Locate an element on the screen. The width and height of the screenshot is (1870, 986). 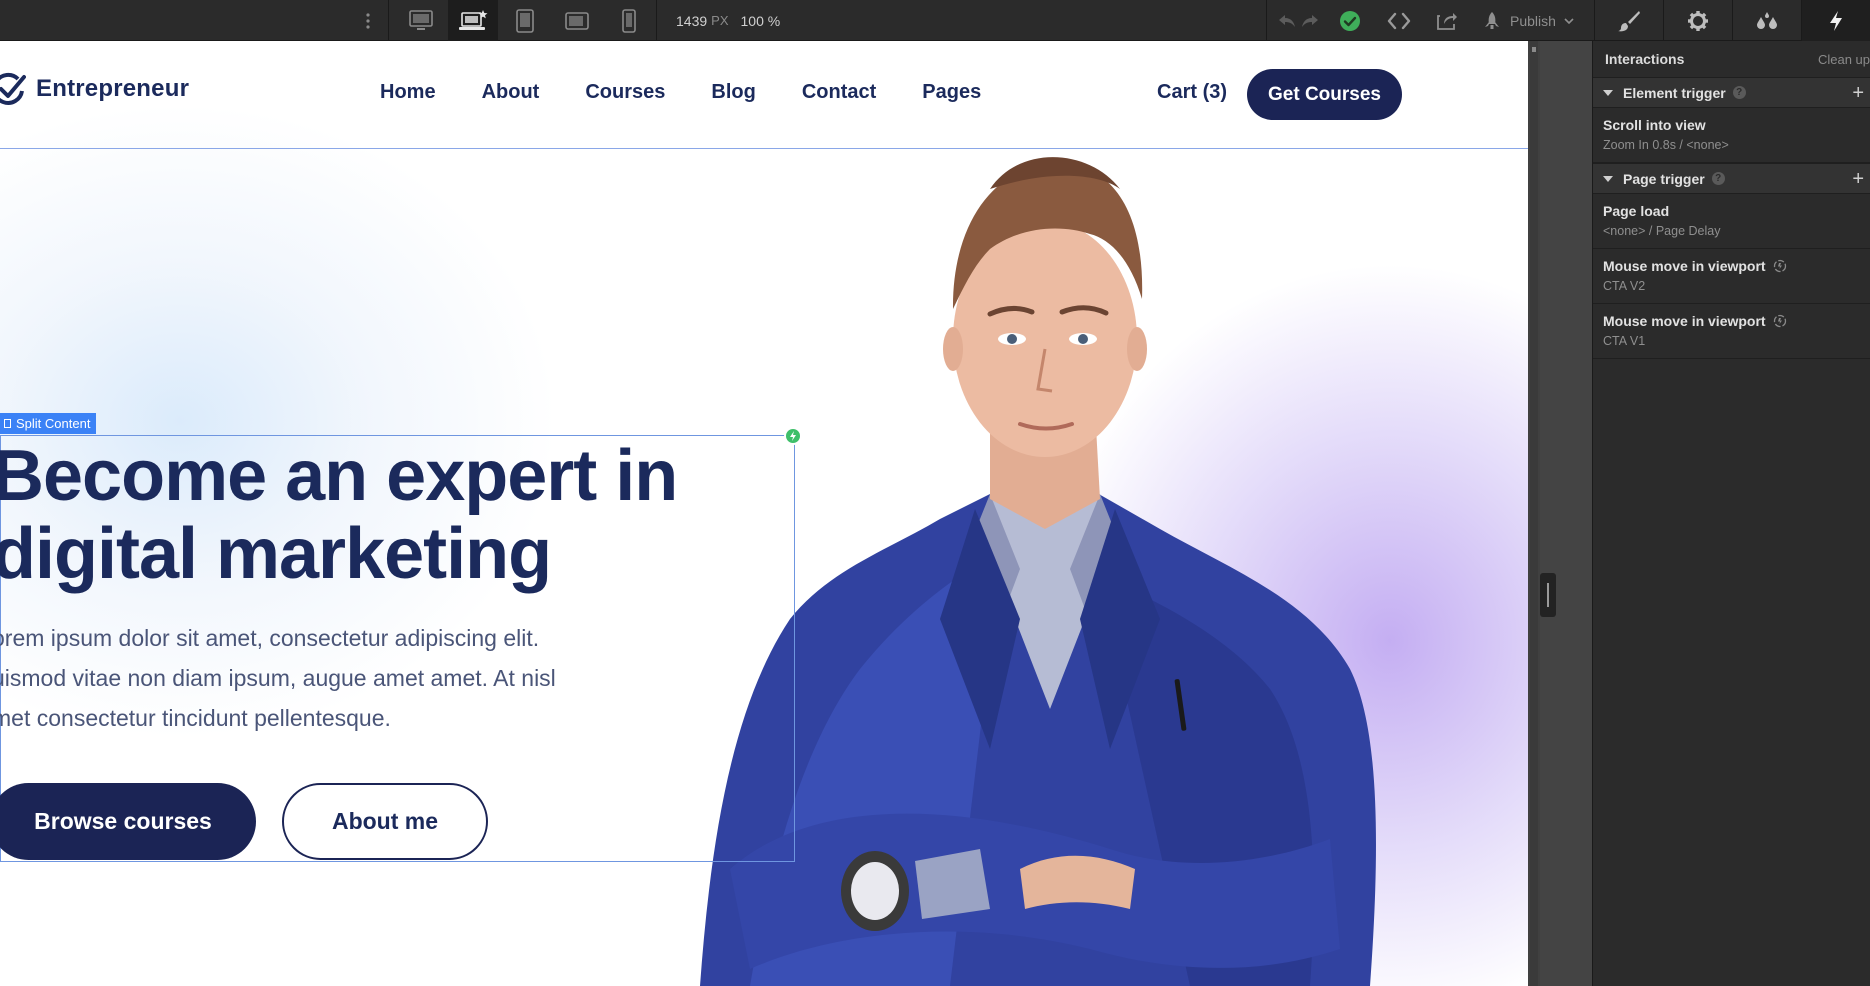
nav-link-blog: Blog is located at coordinates (733, 92).